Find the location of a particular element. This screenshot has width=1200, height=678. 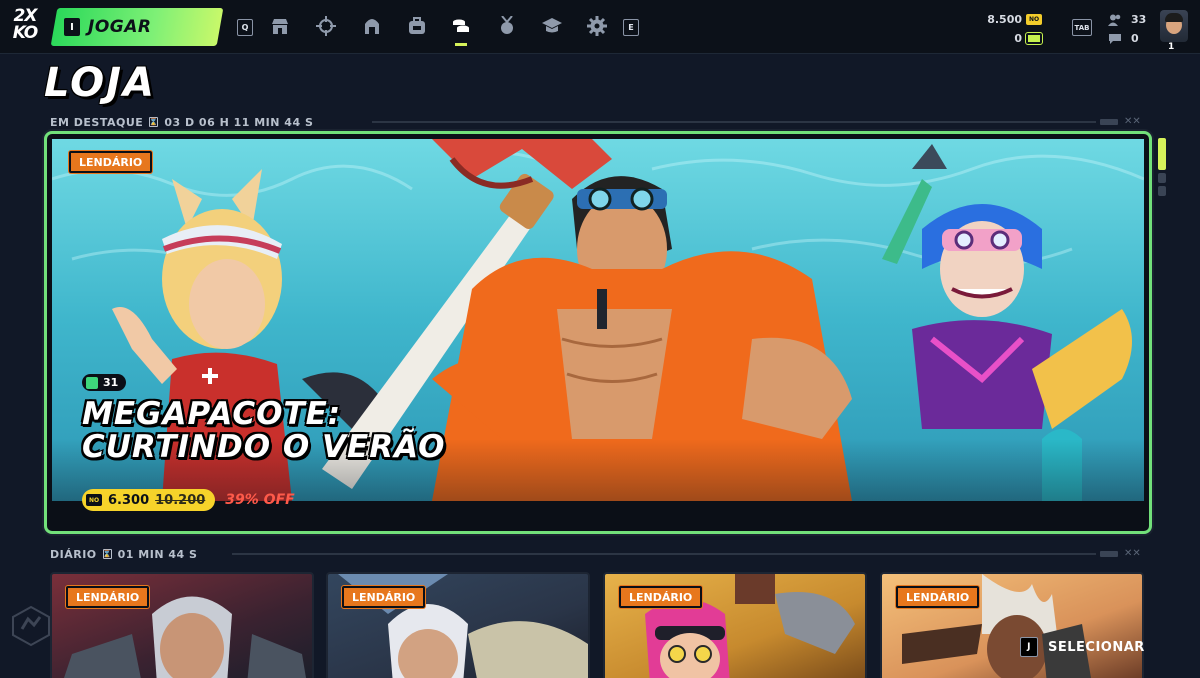

player-level: 1 is located at coordinates (1171, 47).